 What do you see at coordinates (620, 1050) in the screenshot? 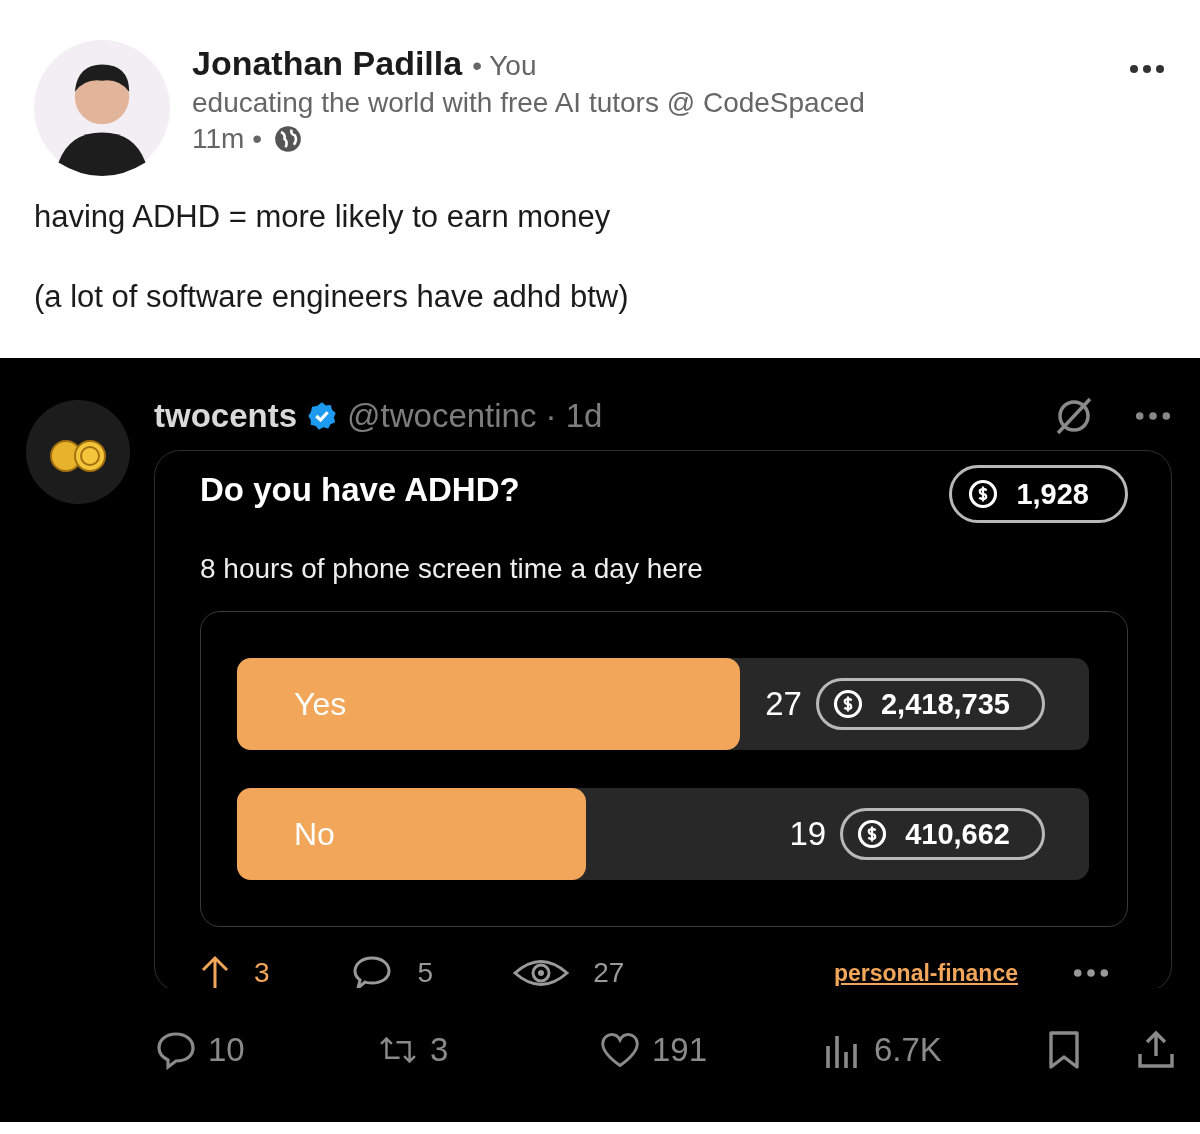
I see `heart-icon` at bounding box center [620, 1050].